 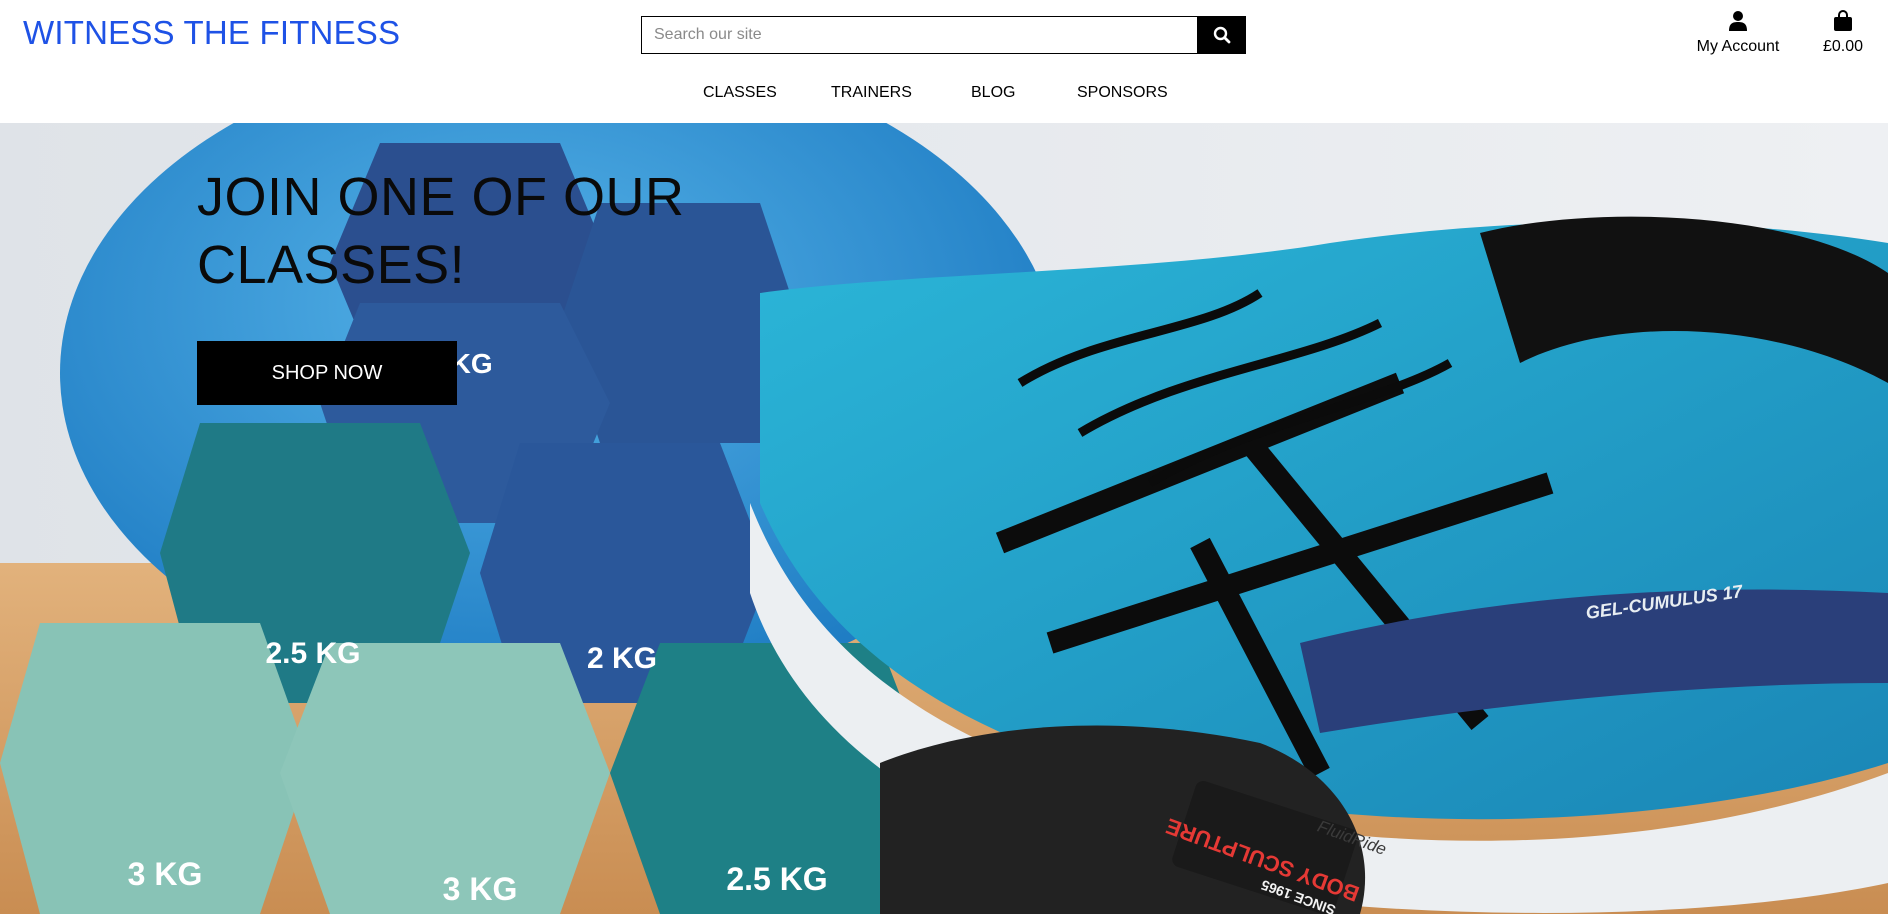 I want to click on user-icon, so click(x=1738, y=21).